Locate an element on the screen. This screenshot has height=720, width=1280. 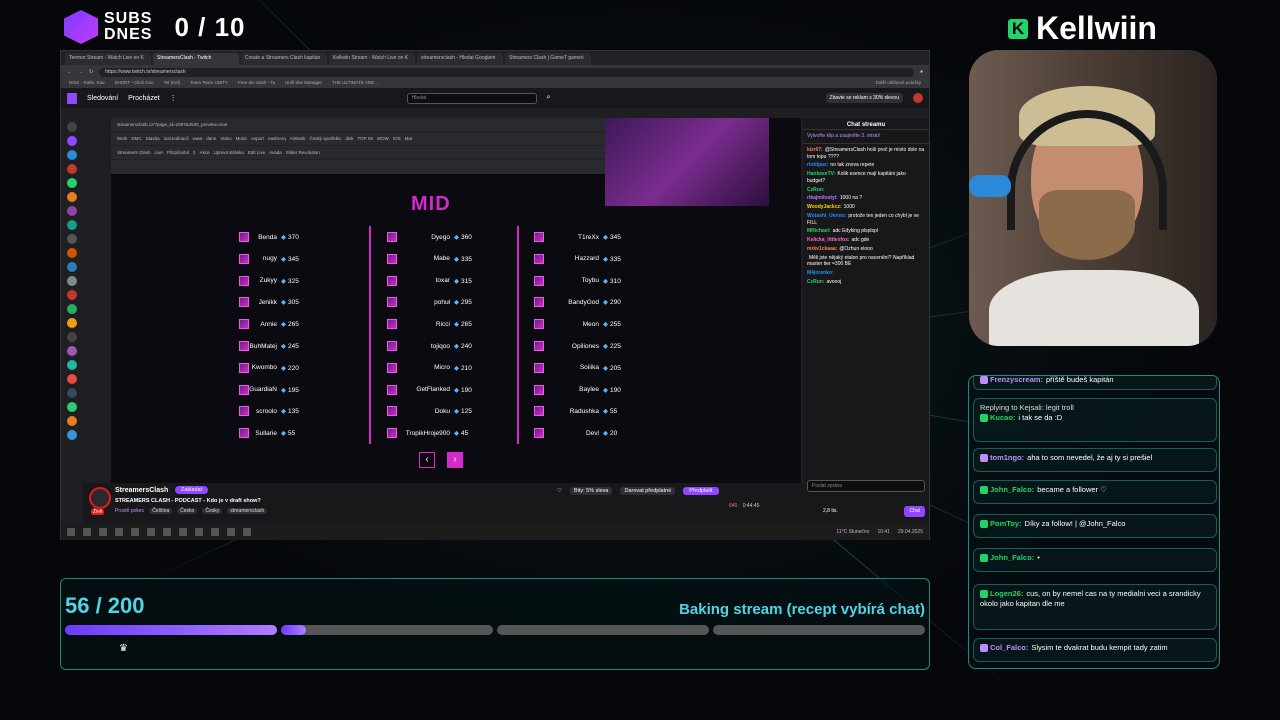
browser-tab: streamersclash - Hledat Googlem is located at coordinates (460, 59).